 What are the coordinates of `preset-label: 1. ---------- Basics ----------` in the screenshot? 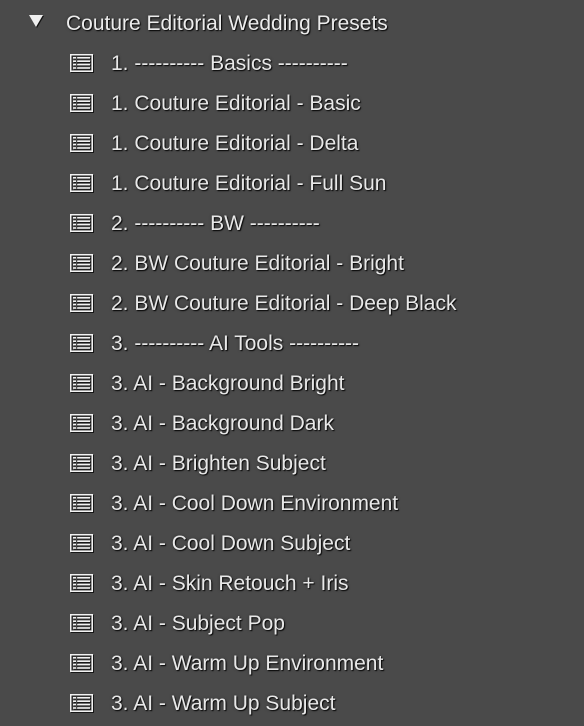 It's located at (229, 64).